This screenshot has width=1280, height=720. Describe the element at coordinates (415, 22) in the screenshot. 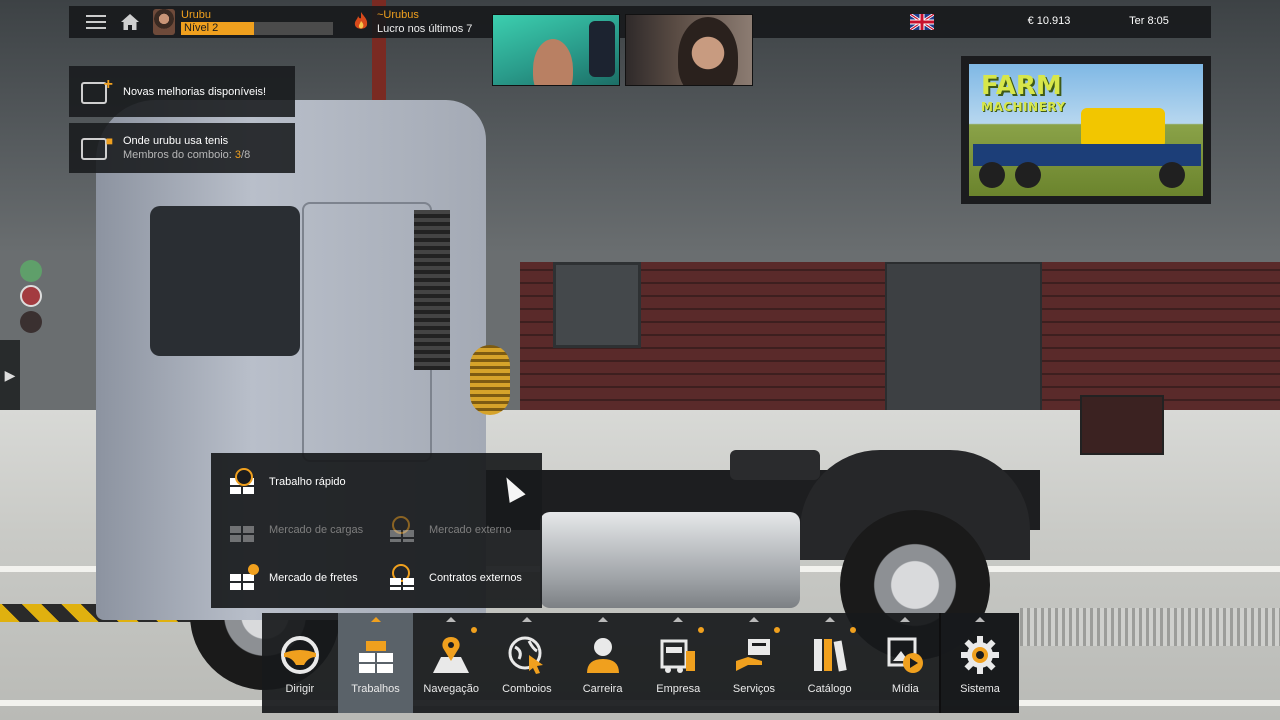

I see `convoy-info: ~Urubus Lucro nos últimos 7` at that location.